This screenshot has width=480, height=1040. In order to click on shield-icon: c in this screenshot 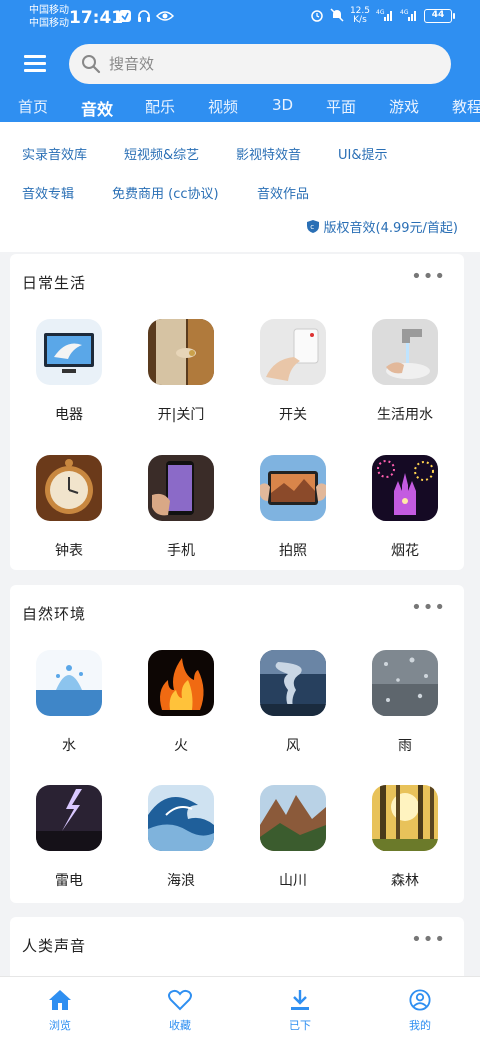, I will do `click(312, 226)`.